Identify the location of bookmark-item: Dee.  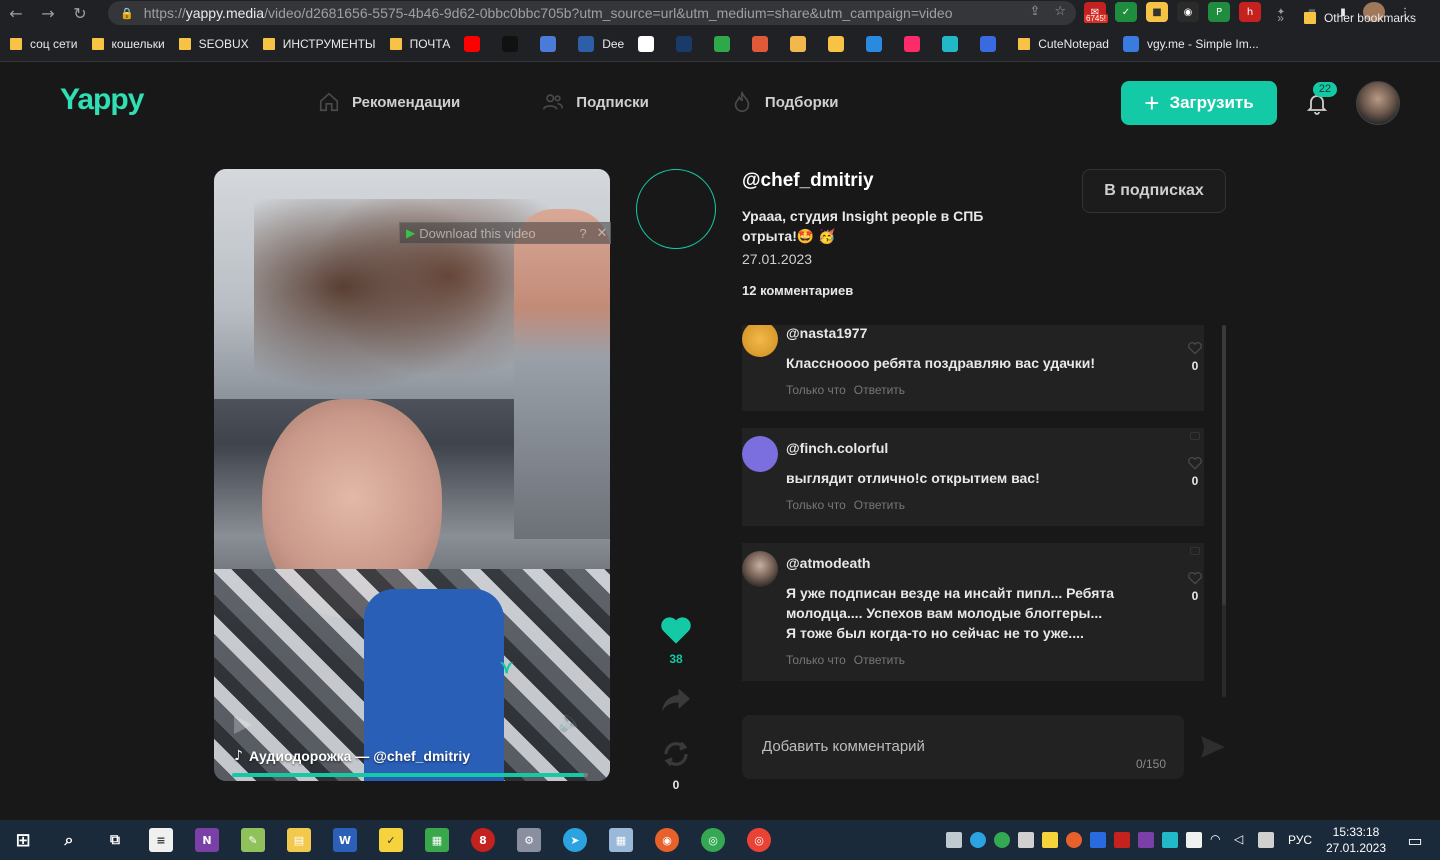
(601, 43).